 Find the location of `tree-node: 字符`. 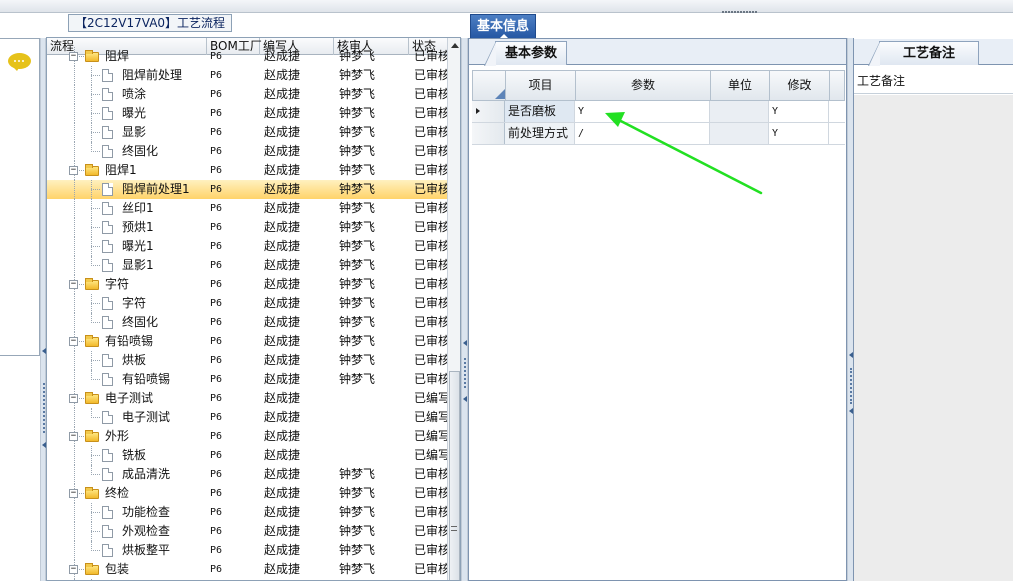

tree-node: 字符 is located at coordinates (127, 303).